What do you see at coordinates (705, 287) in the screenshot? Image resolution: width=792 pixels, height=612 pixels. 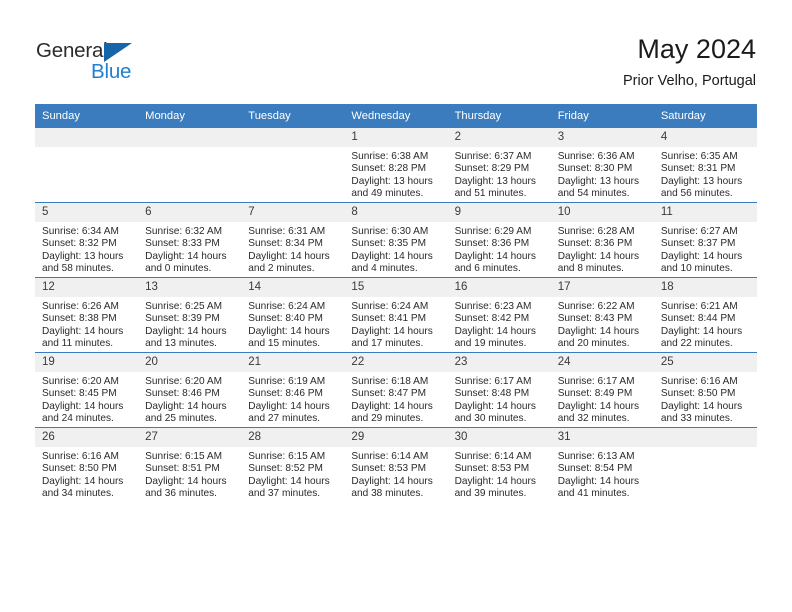 I see `day-number: 18` at bounding box center [705, 287].